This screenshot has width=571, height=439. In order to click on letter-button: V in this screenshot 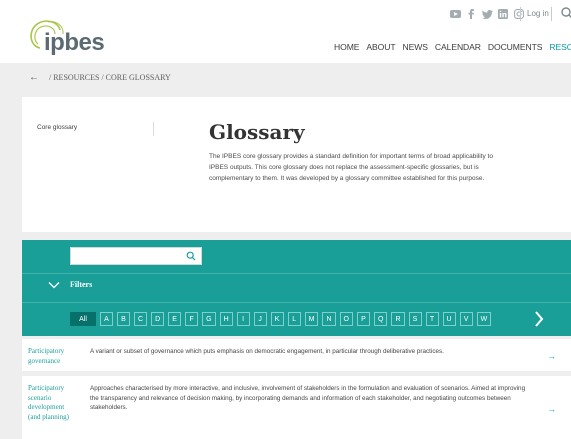, I will do `click(466, 319)`.